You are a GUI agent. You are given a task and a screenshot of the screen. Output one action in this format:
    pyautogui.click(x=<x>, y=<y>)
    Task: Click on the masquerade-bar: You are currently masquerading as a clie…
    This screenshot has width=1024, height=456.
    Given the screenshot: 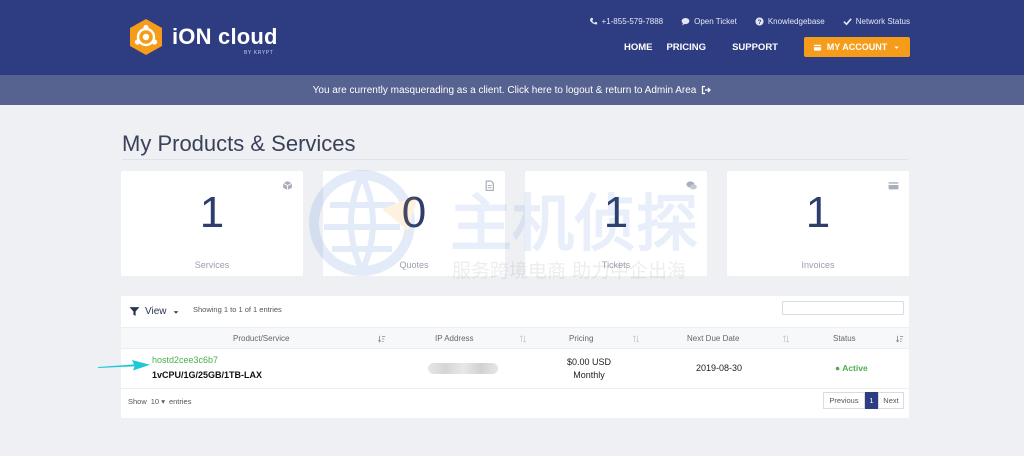 What is the action you would take?
    pyautogui.click(x=512, y=90)
    